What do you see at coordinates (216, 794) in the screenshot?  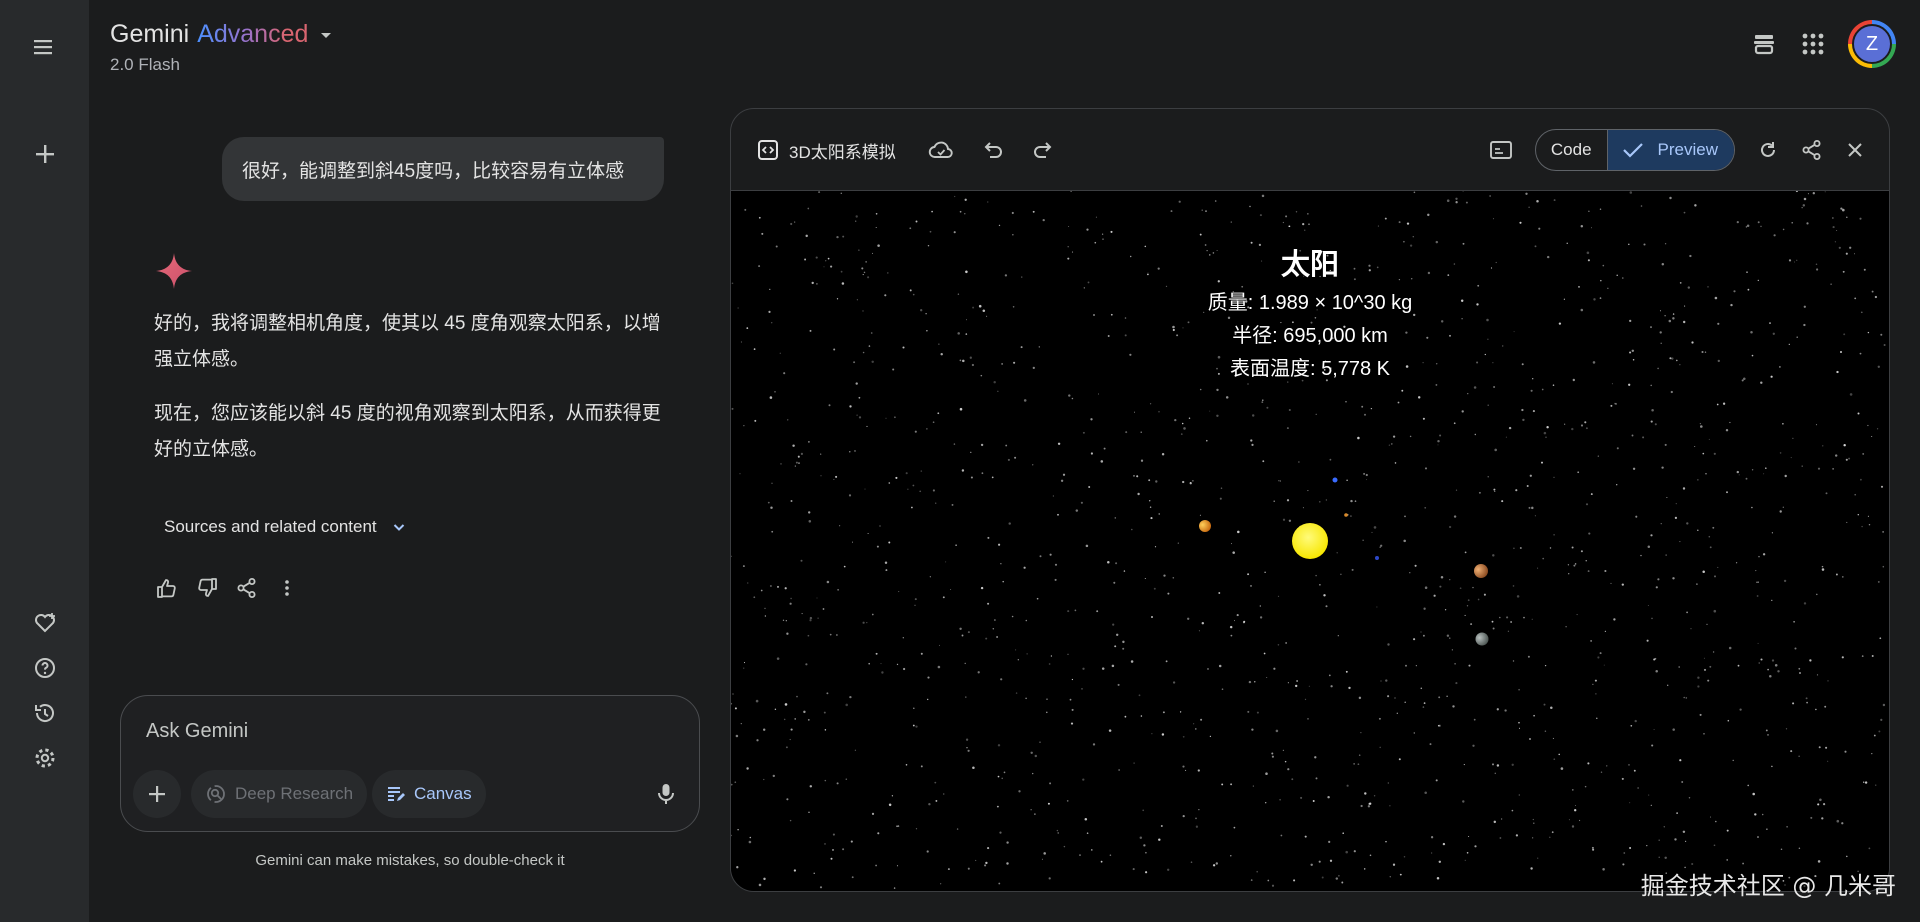 I see `deep-research-icon` at bounding box center [216, 794].